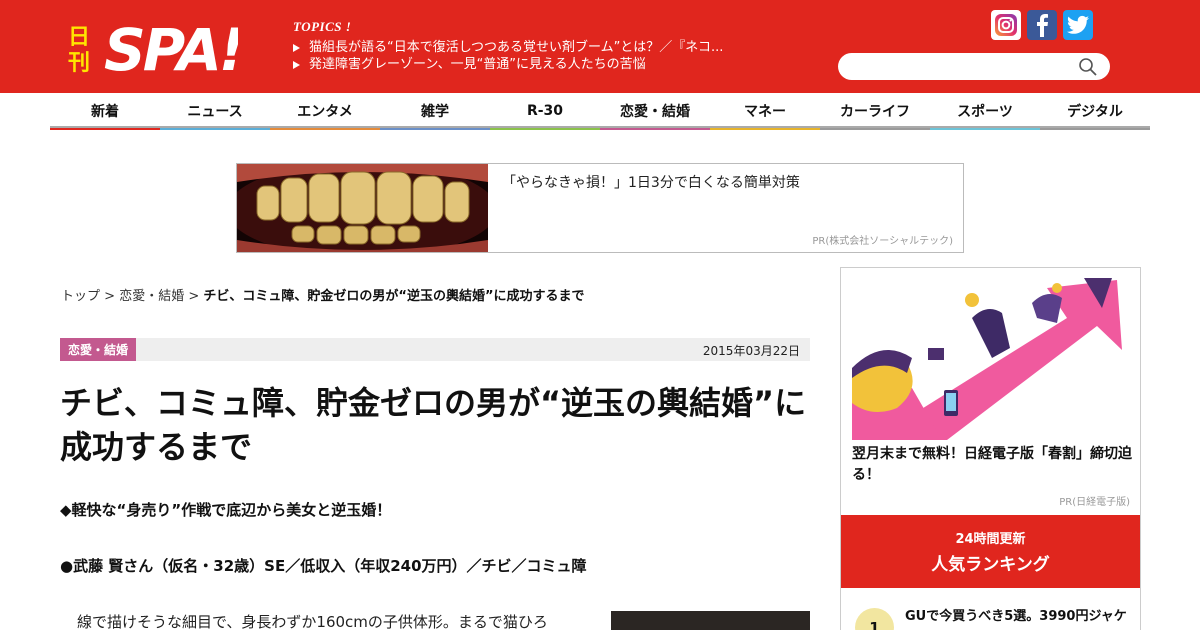 This screenshot has height=630, width=1200. I want to click on svg-text: 刊, so click(79, 63).